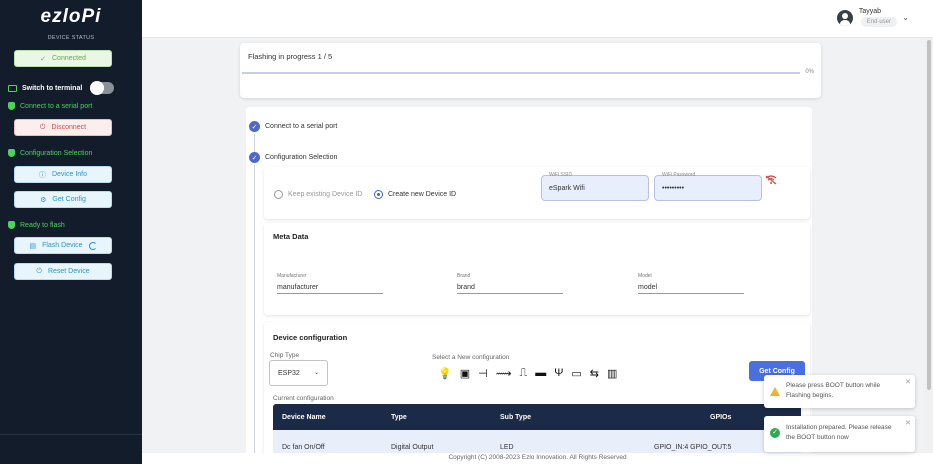 This screenshot has height=464, width=933. What do you see at coordinates (537, 417) in the screenshot?
I see `config-table-header: Device Name Type Sub Type GPIOs` at bounding box center [537, 417].